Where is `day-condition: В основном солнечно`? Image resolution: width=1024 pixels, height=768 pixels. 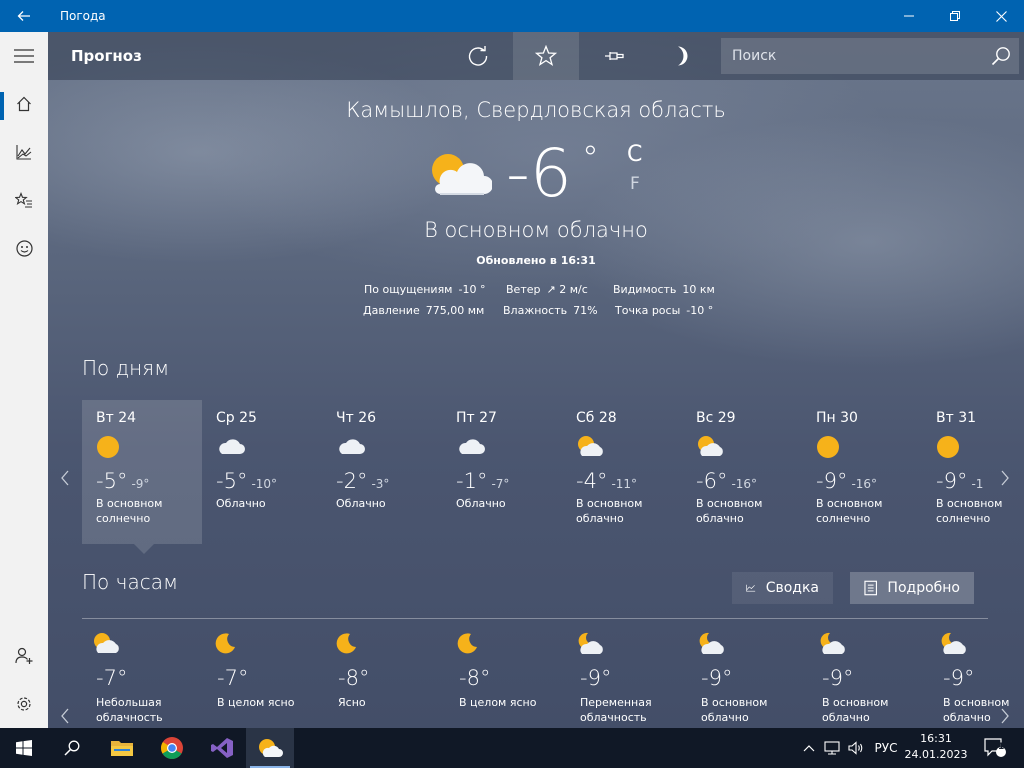 day-condition: В основном солнечно is located at coordinates (129, 511).